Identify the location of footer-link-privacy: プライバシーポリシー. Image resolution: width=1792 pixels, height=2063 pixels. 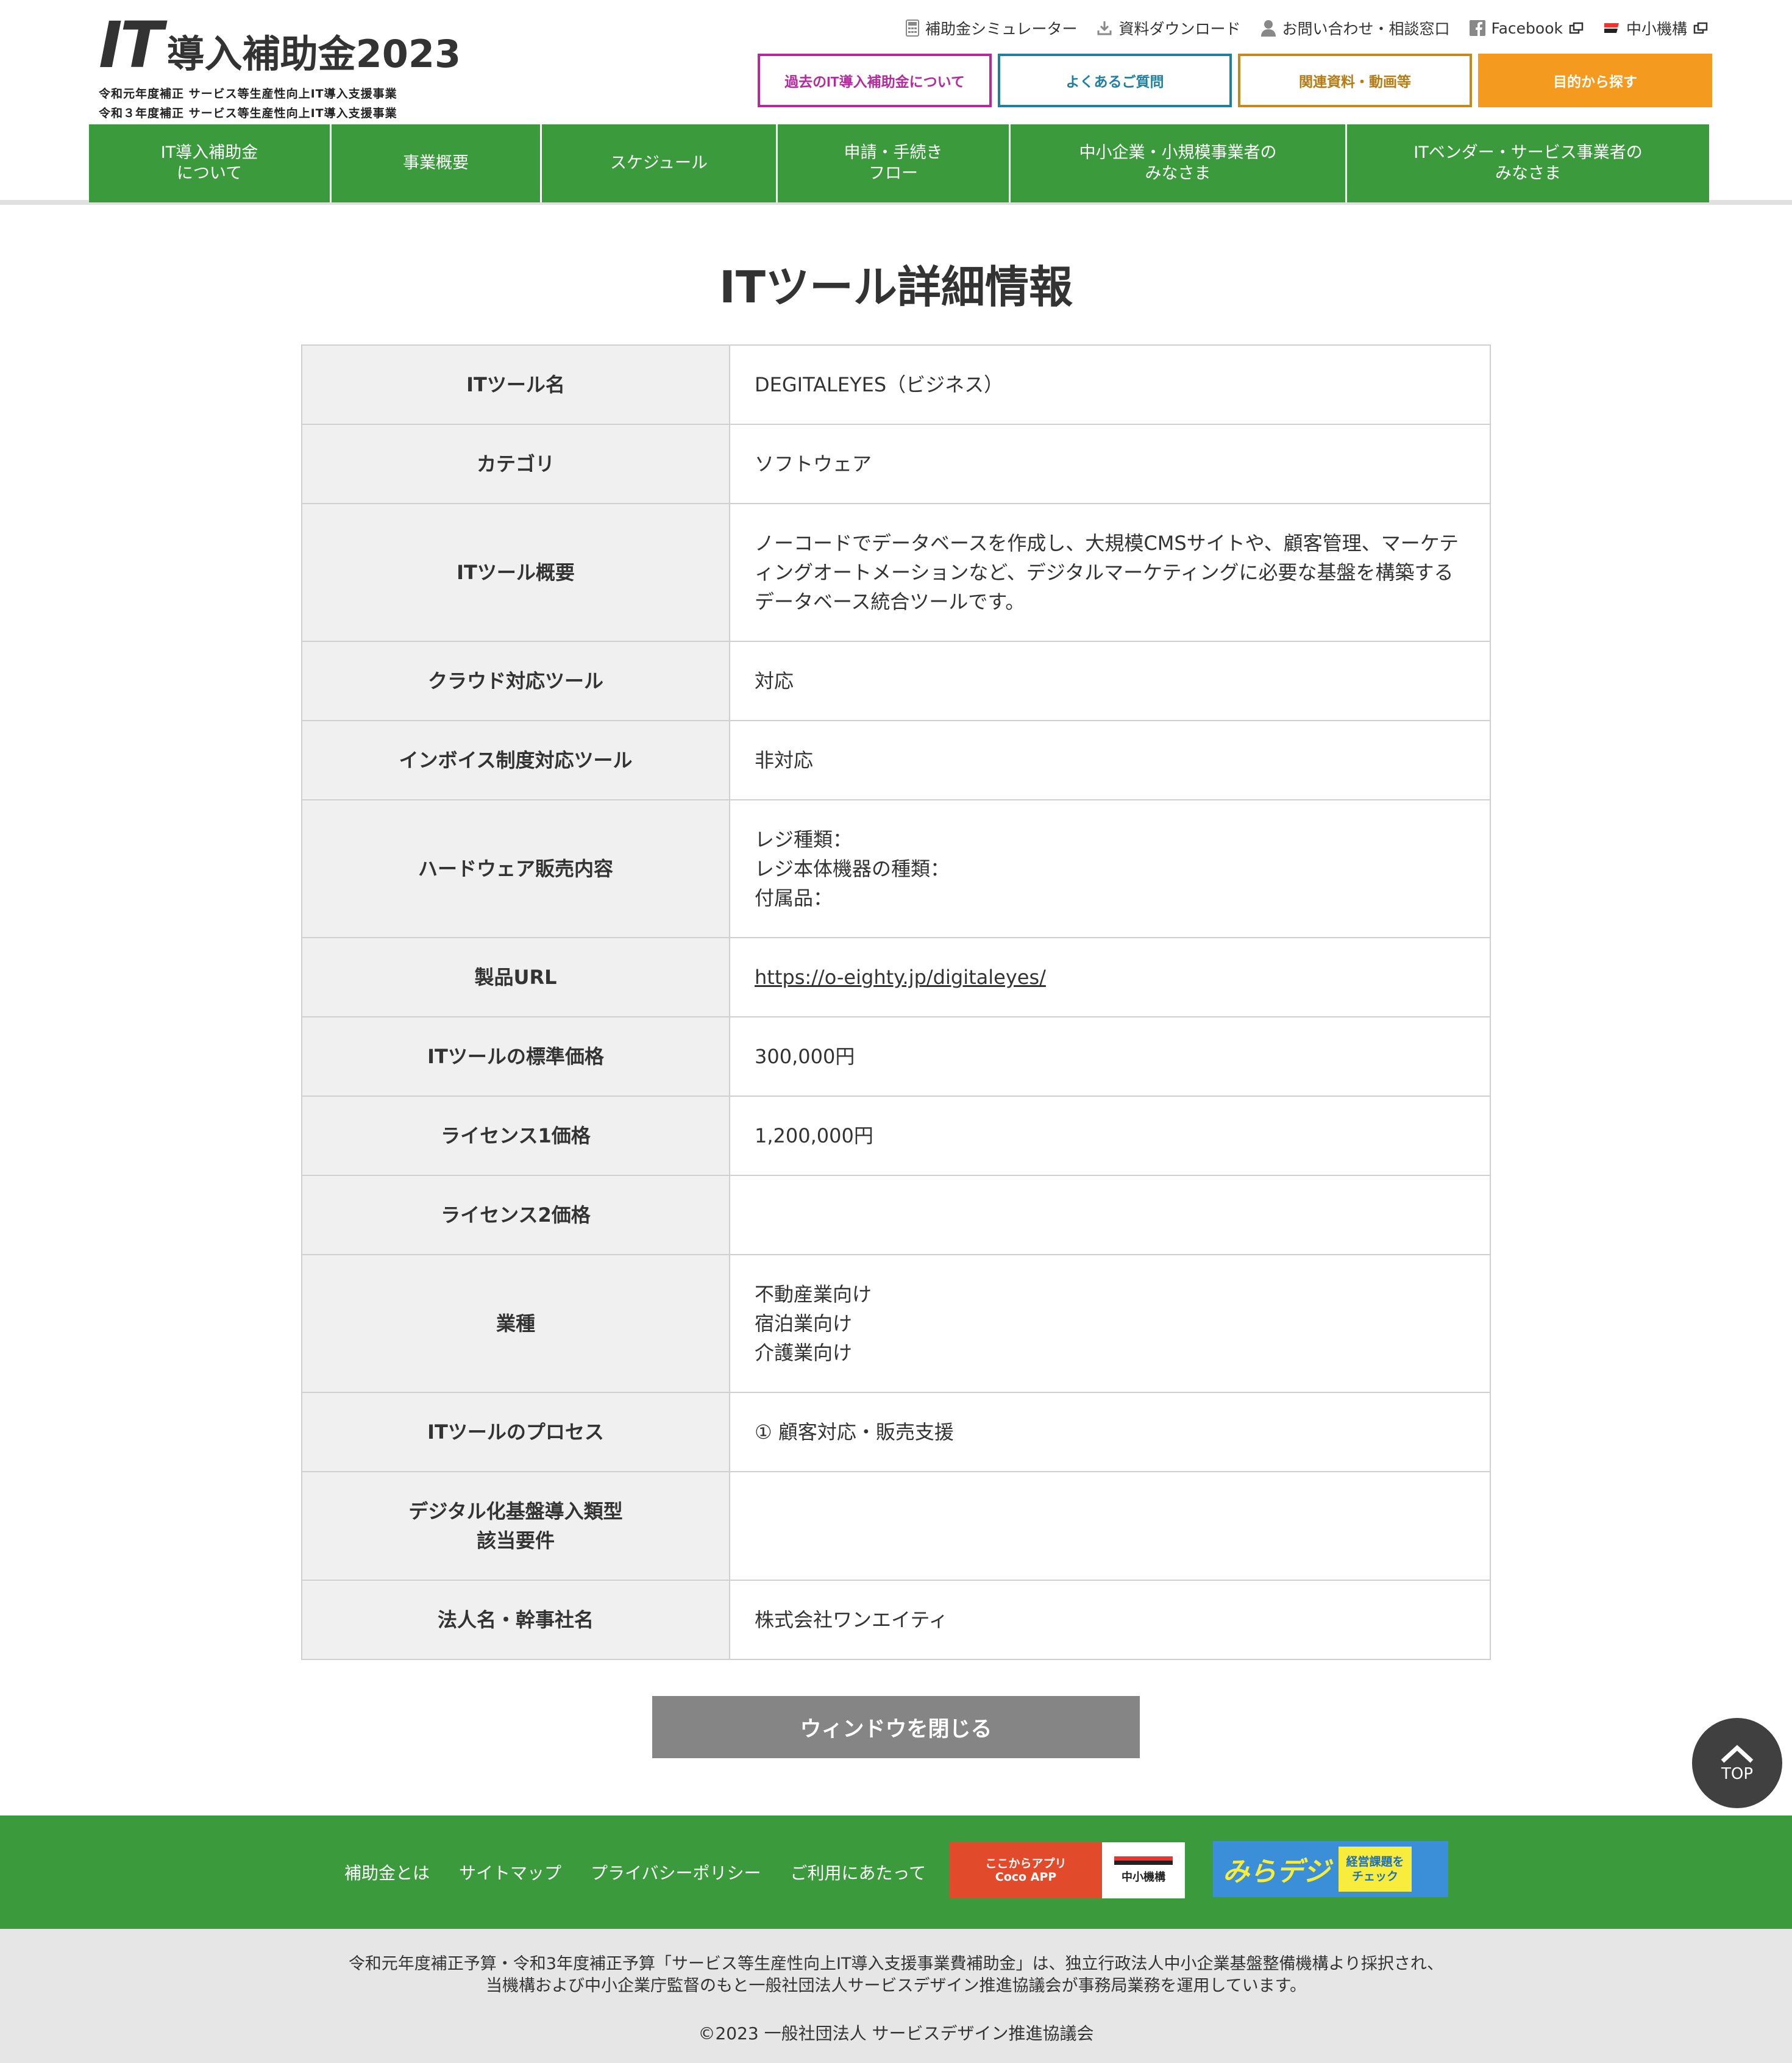
(676, 1872).